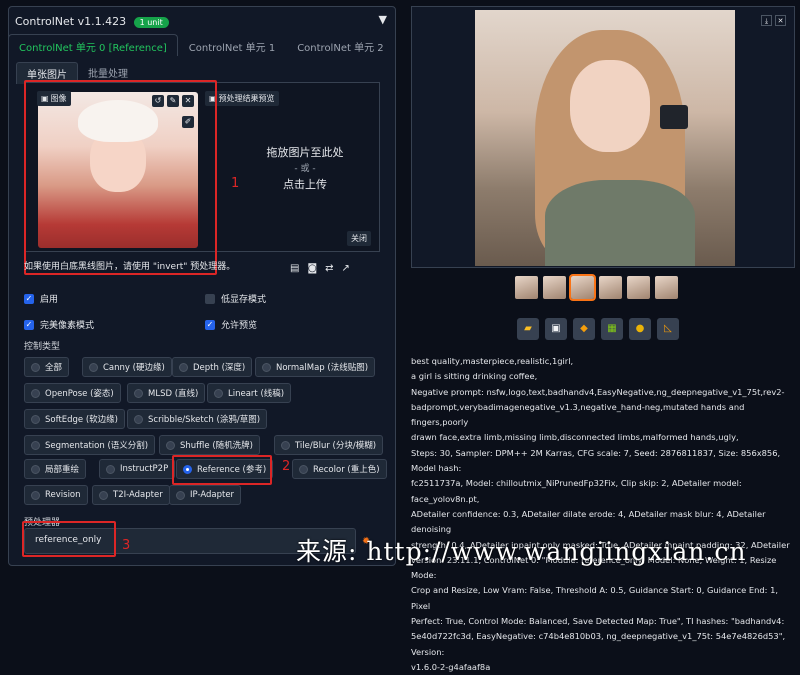  Describe the element at coordinates (294, 268) in the screenshot. I see `new-canvas-icon: ▤` at that location.